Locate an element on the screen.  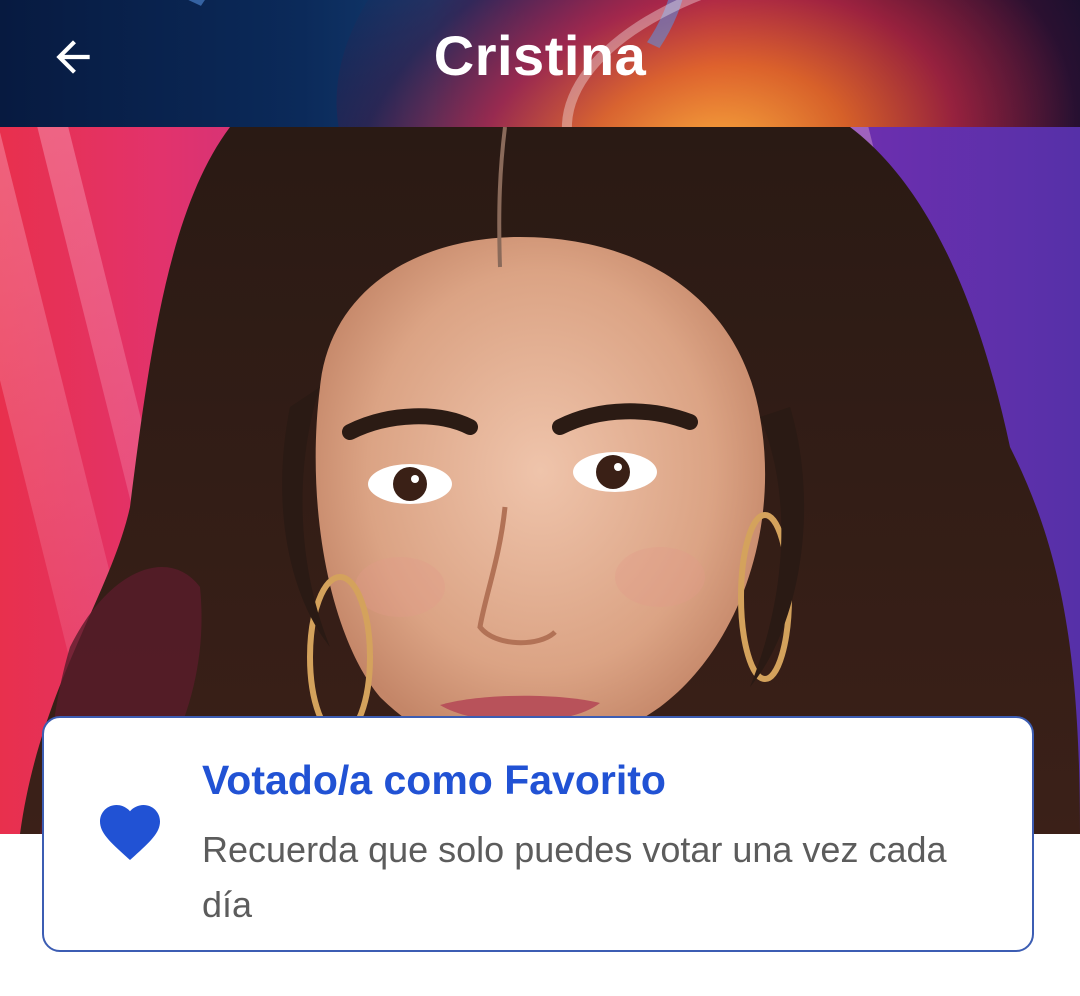
page-title: Cristina is located at coordinates (540, 55).